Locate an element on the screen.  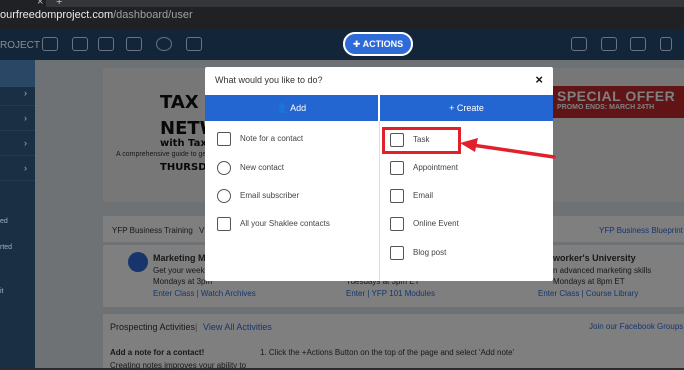
sidebar-text-2: rted is located at coordinates (6, 247).